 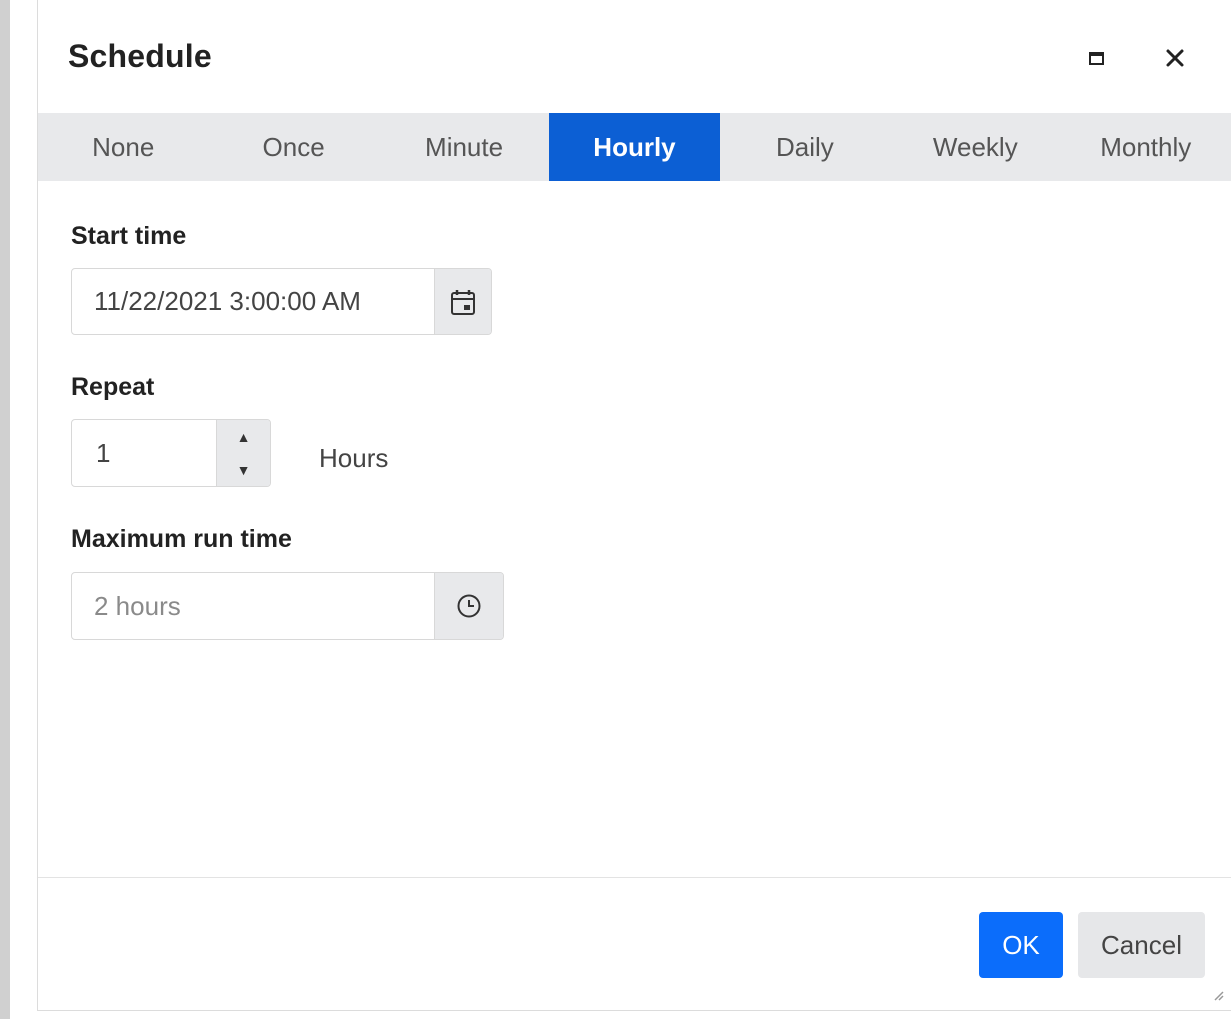 I want to click on repeat-unit-label: Hours, so click(x=354, y=458).